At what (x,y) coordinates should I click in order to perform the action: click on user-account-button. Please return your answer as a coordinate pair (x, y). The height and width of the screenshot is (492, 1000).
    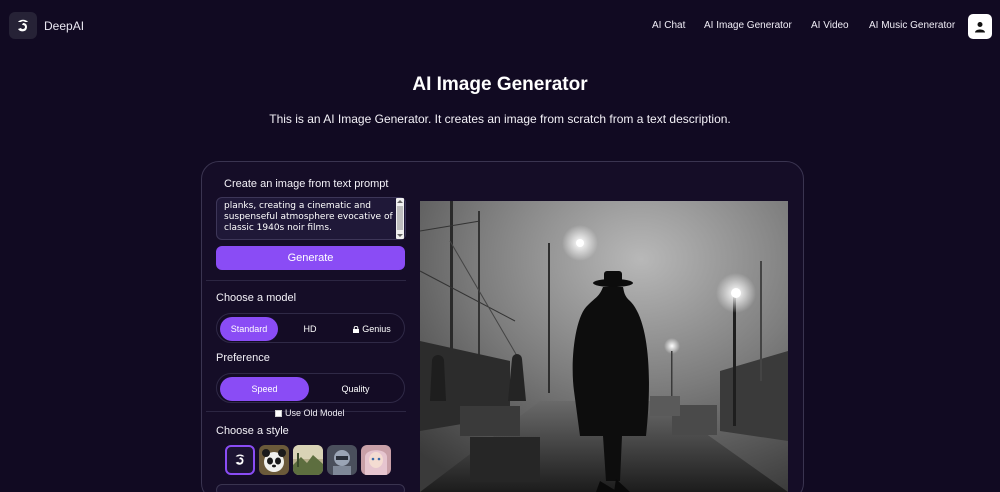
    Looking at the image, I should click on (980, 26).